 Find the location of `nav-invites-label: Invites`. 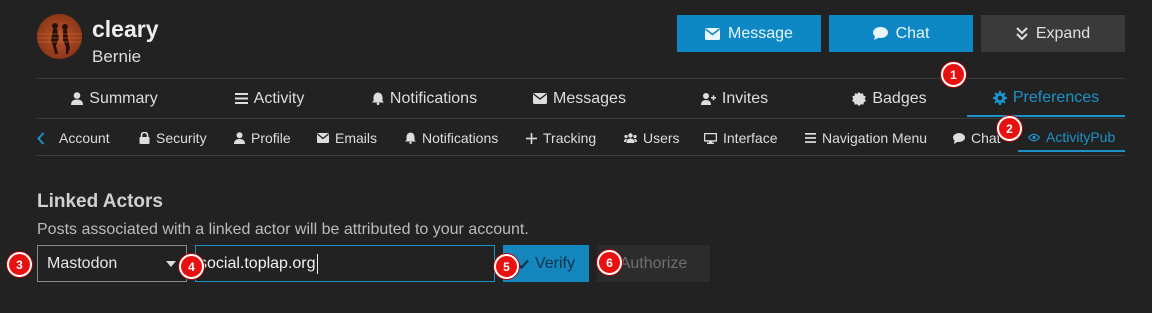

nav-invites-label: Invites is located at coordinates (745, 98).